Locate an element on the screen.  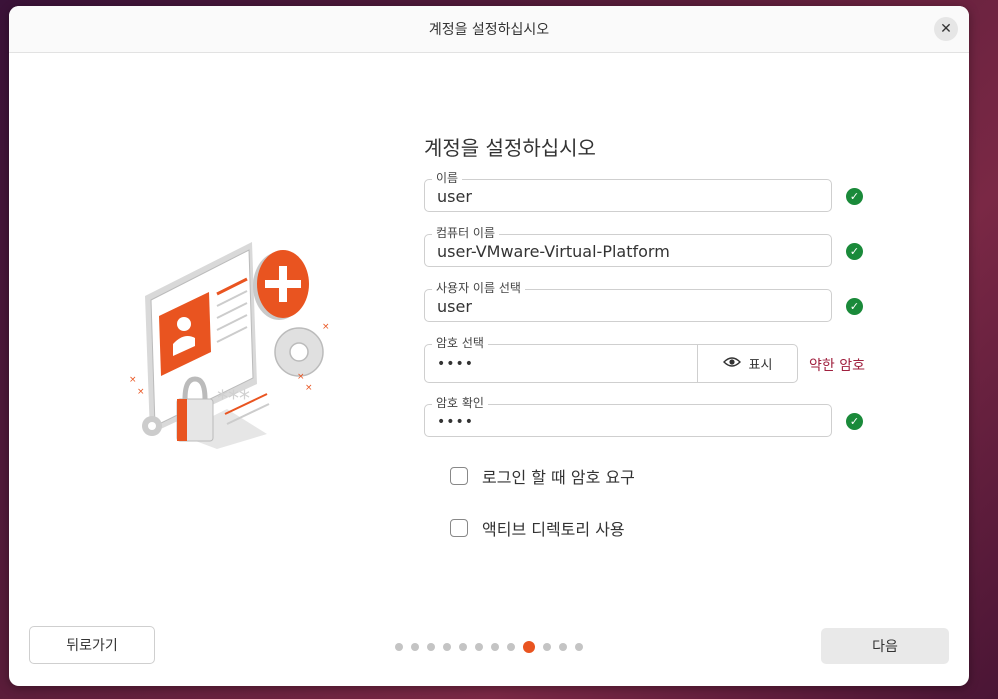
confirm-password-value: •••• is located at coordinates (456, 422).